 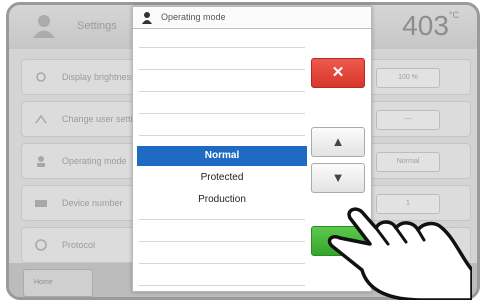 What do you see at coordinates (408, 120) in the screenshot?
I see `row-value: ----` at bounding box center [408, 120].